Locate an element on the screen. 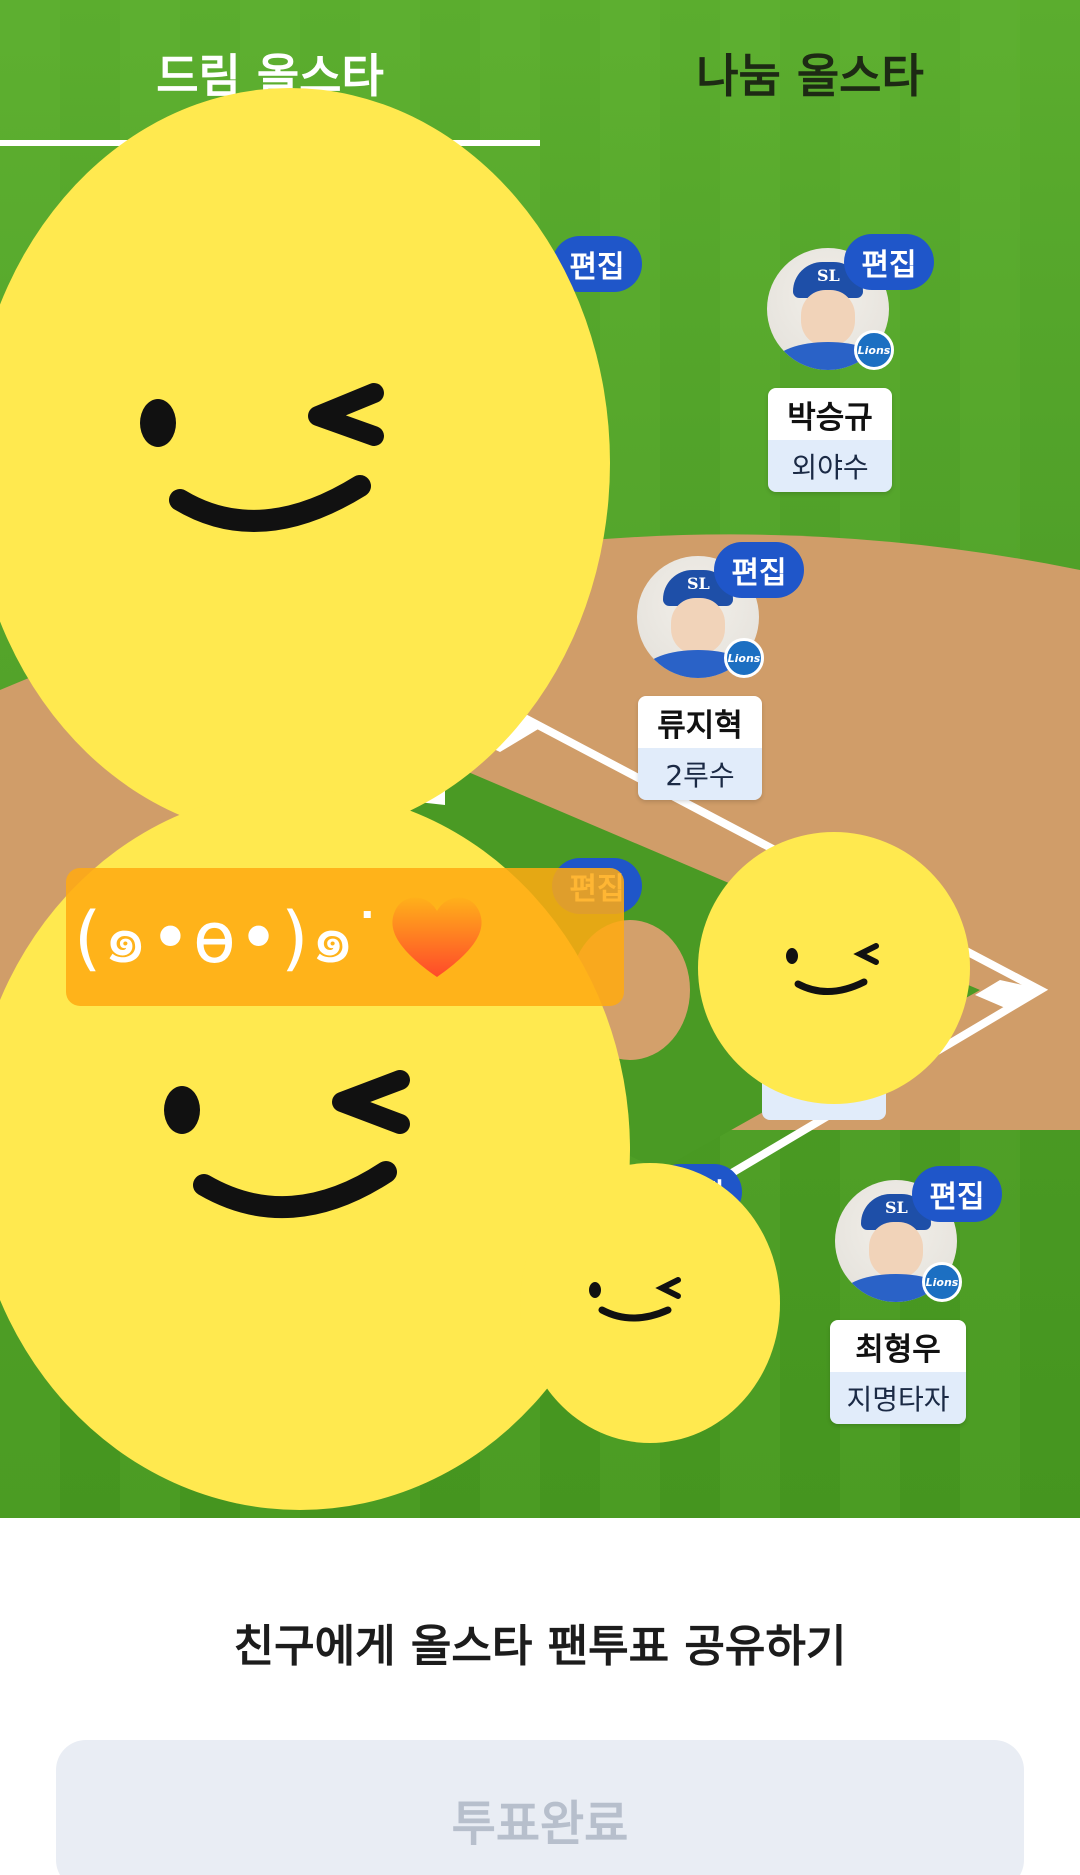 The width and height of the screenshot is (1080, 1875). vote-complete-button: 투표완료 is located at coordinates (540, 1807).